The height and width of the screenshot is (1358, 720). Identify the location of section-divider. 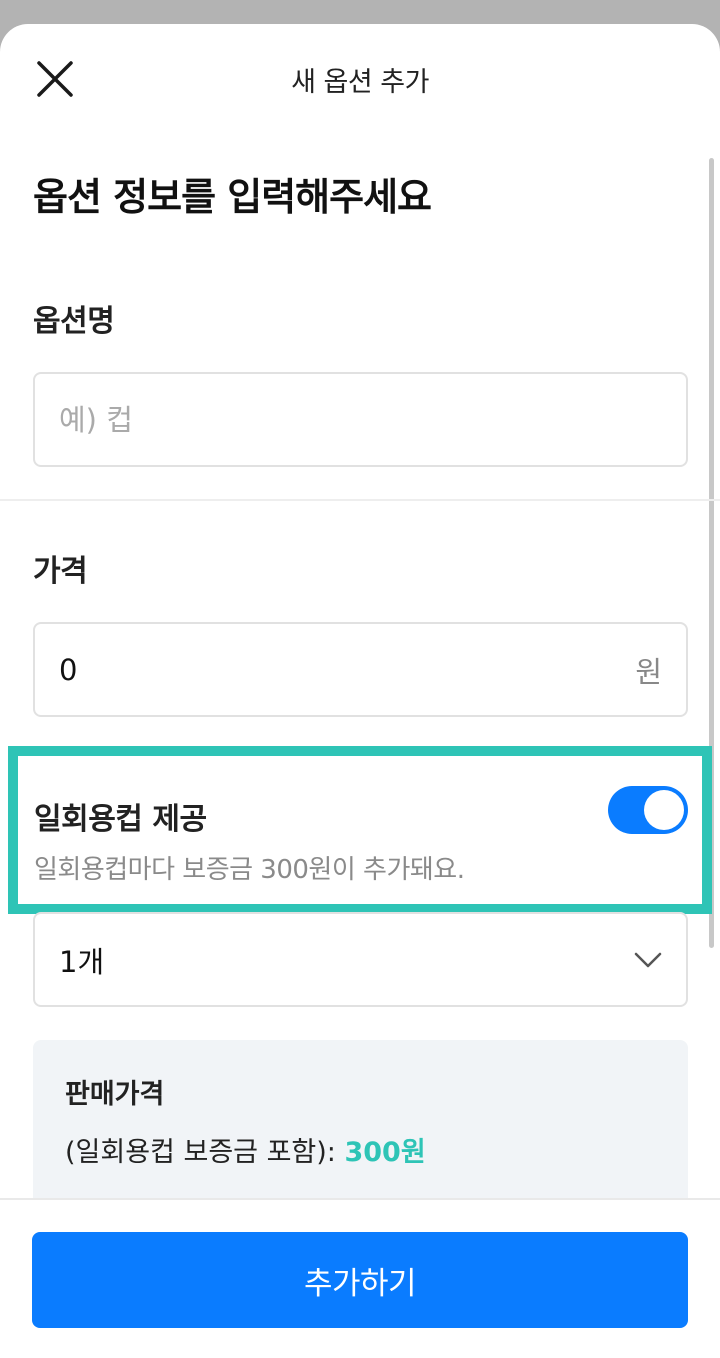
(360, 500).